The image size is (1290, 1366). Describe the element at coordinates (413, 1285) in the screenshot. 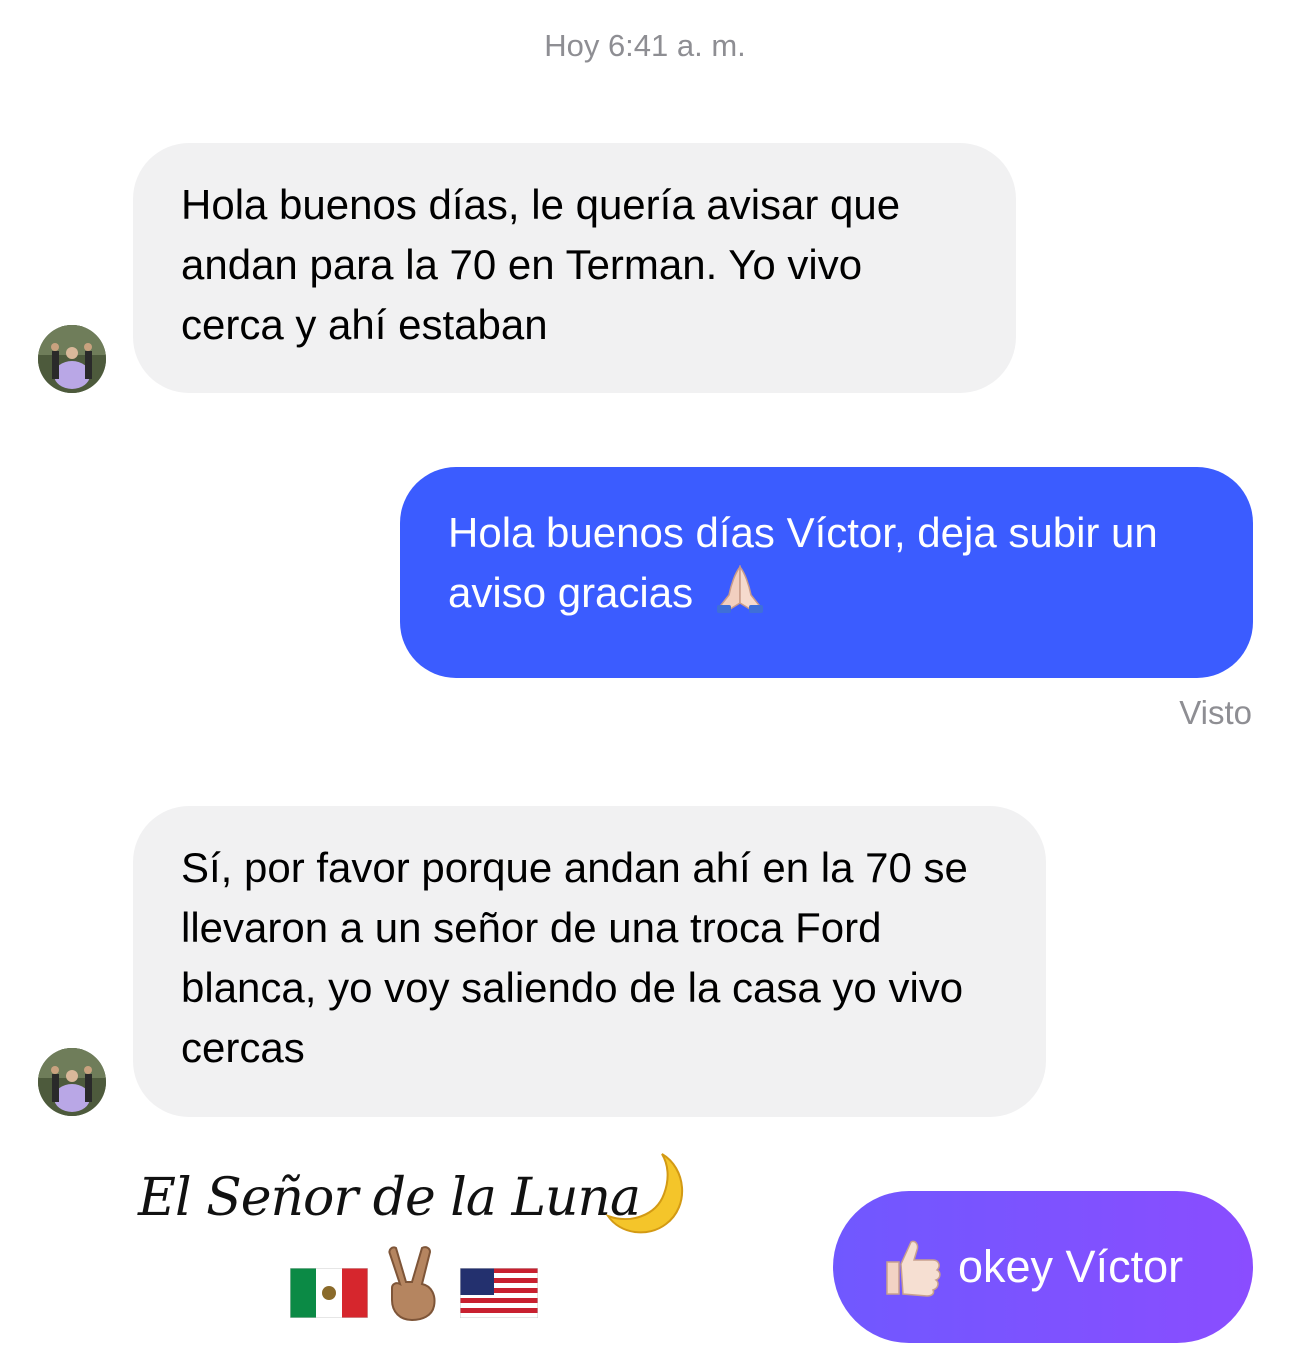

I see `victory-hand-icon` at that location.